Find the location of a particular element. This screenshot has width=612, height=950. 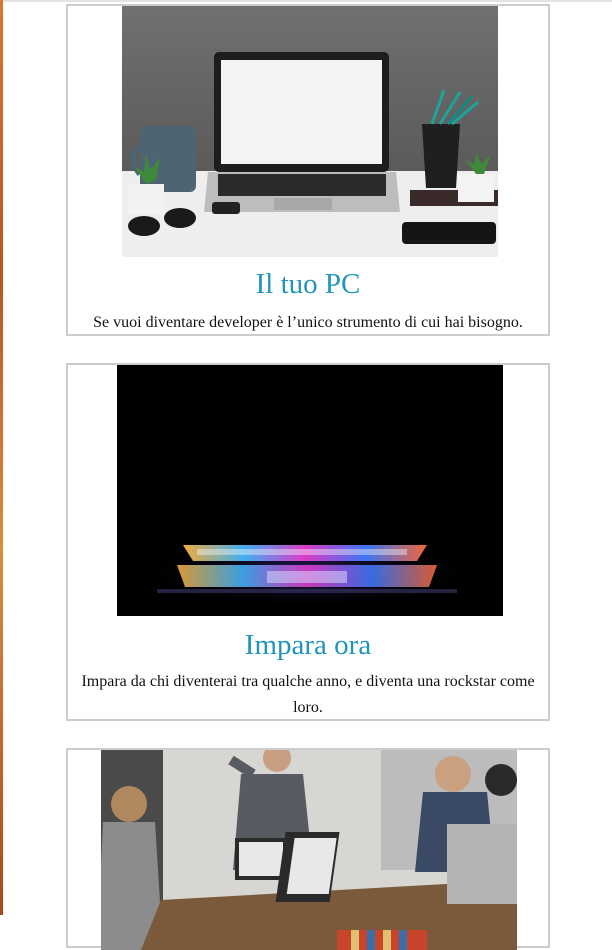

card-title: Il tuo PC is located at coordinates (308, 284).